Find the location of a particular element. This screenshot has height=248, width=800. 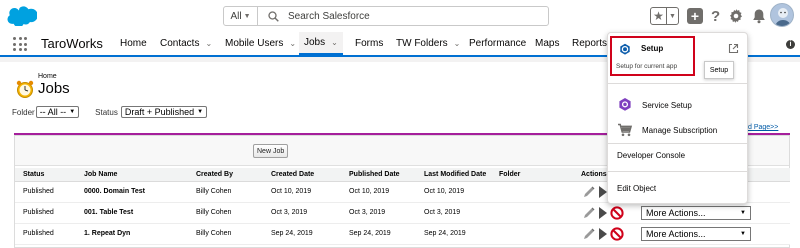

nav-item-label: Performance is located at coordinates (498, 43).